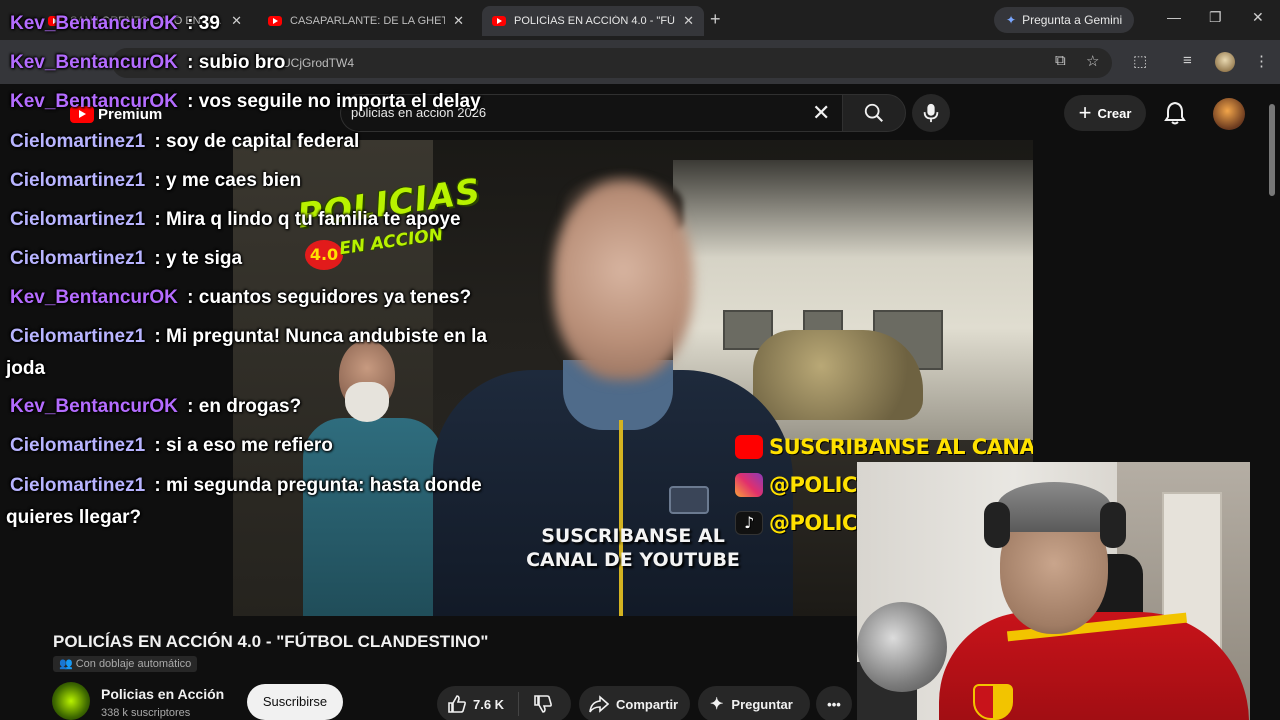  What do you see at coordinates (305, 219) in the screenshot?
I see `chat-text: : Mira q lindo q tu familia te apoye` at bounding box center [305, 219].